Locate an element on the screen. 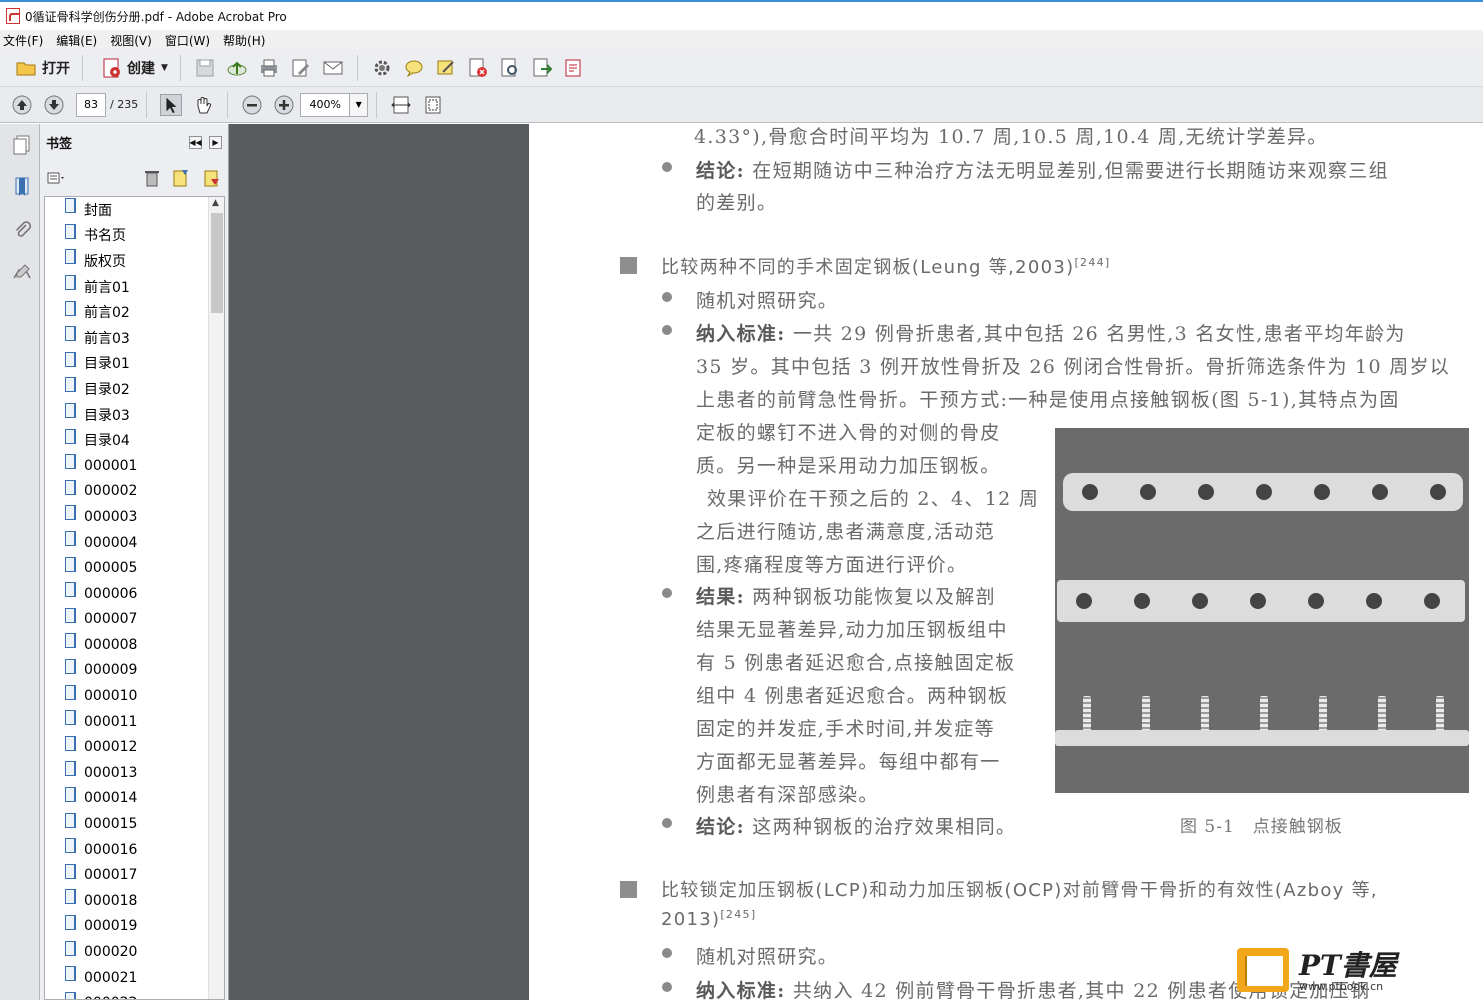  review-icon is located at coordinates (510, 68).